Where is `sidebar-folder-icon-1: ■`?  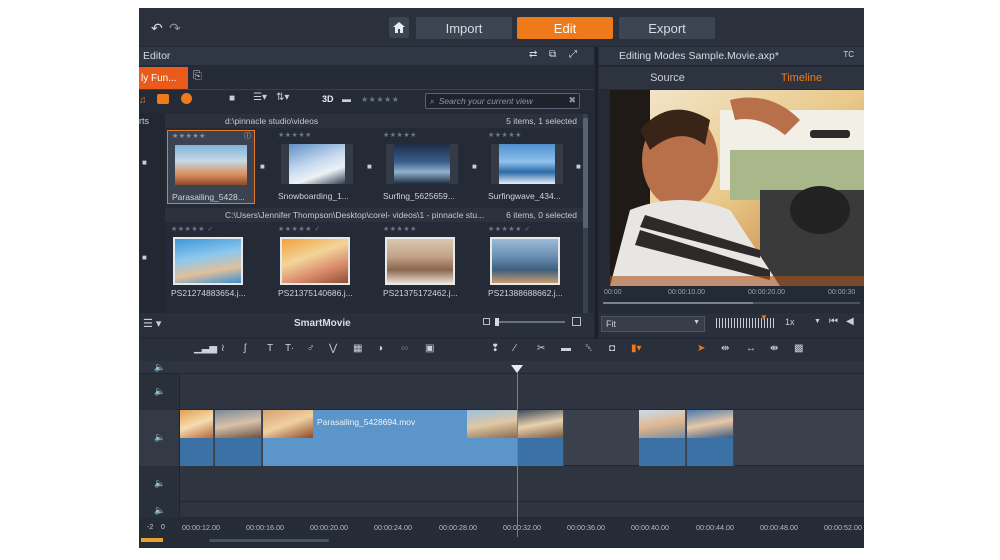 sidebar-folder-icon-1: ■ is located at coordinates (144, 162).